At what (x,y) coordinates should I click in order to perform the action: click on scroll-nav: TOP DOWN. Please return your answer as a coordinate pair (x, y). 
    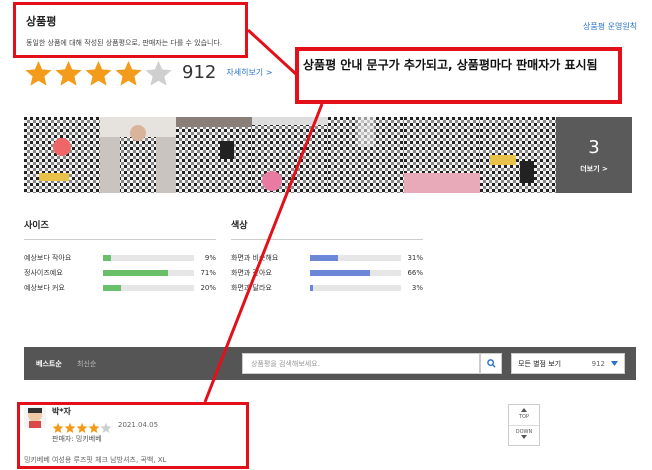
    Looking at the image, I should click on (524, 425).